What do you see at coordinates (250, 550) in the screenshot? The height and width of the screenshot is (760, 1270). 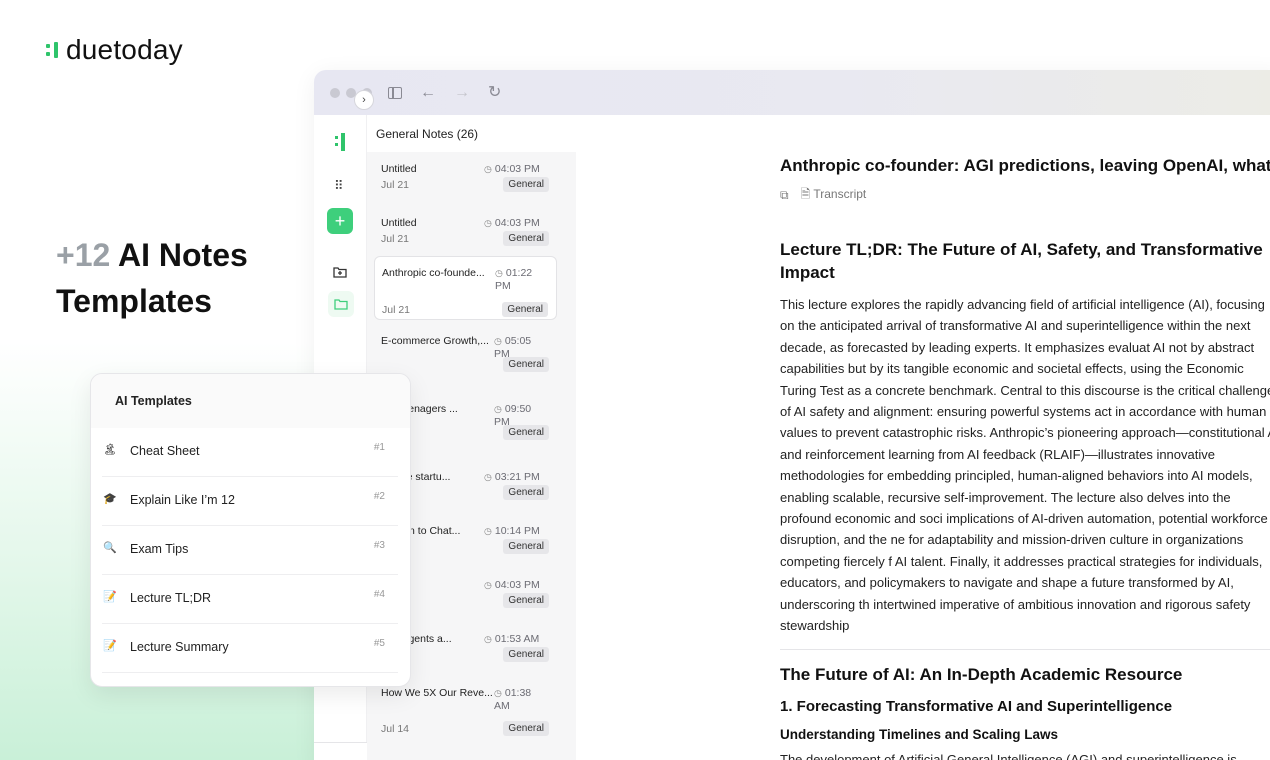 I see `template-item: 🔍 Exam Tips #3` at bounding box center [250, 550].